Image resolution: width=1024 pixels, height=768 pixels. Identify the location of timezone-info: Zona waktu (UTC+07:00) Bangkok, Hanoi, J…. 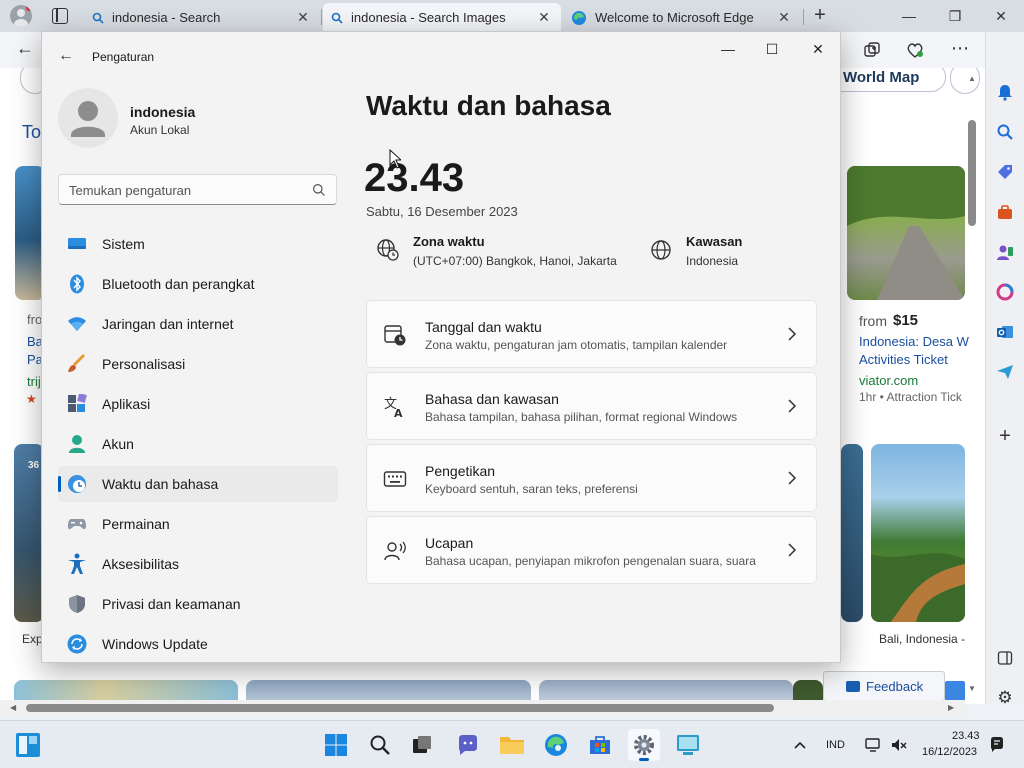
(501, 252).